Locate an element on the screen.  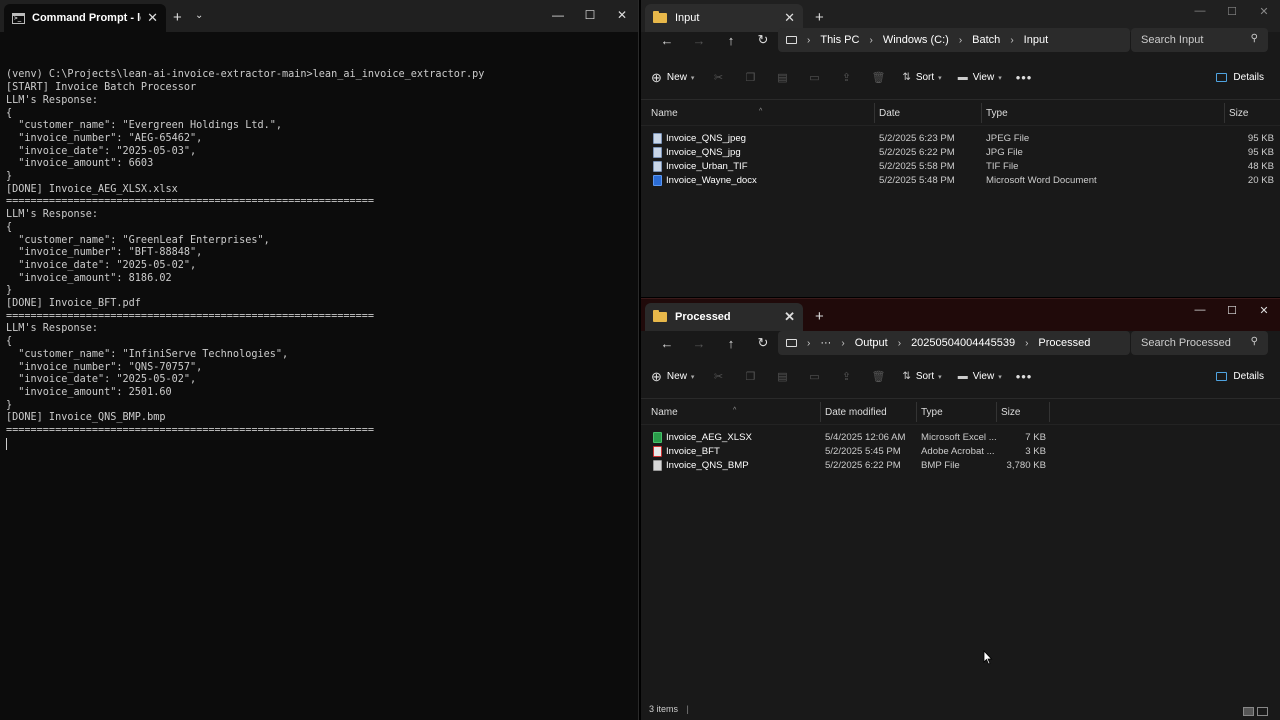
tiles-view-icon is located at coordinates (1262, 711).